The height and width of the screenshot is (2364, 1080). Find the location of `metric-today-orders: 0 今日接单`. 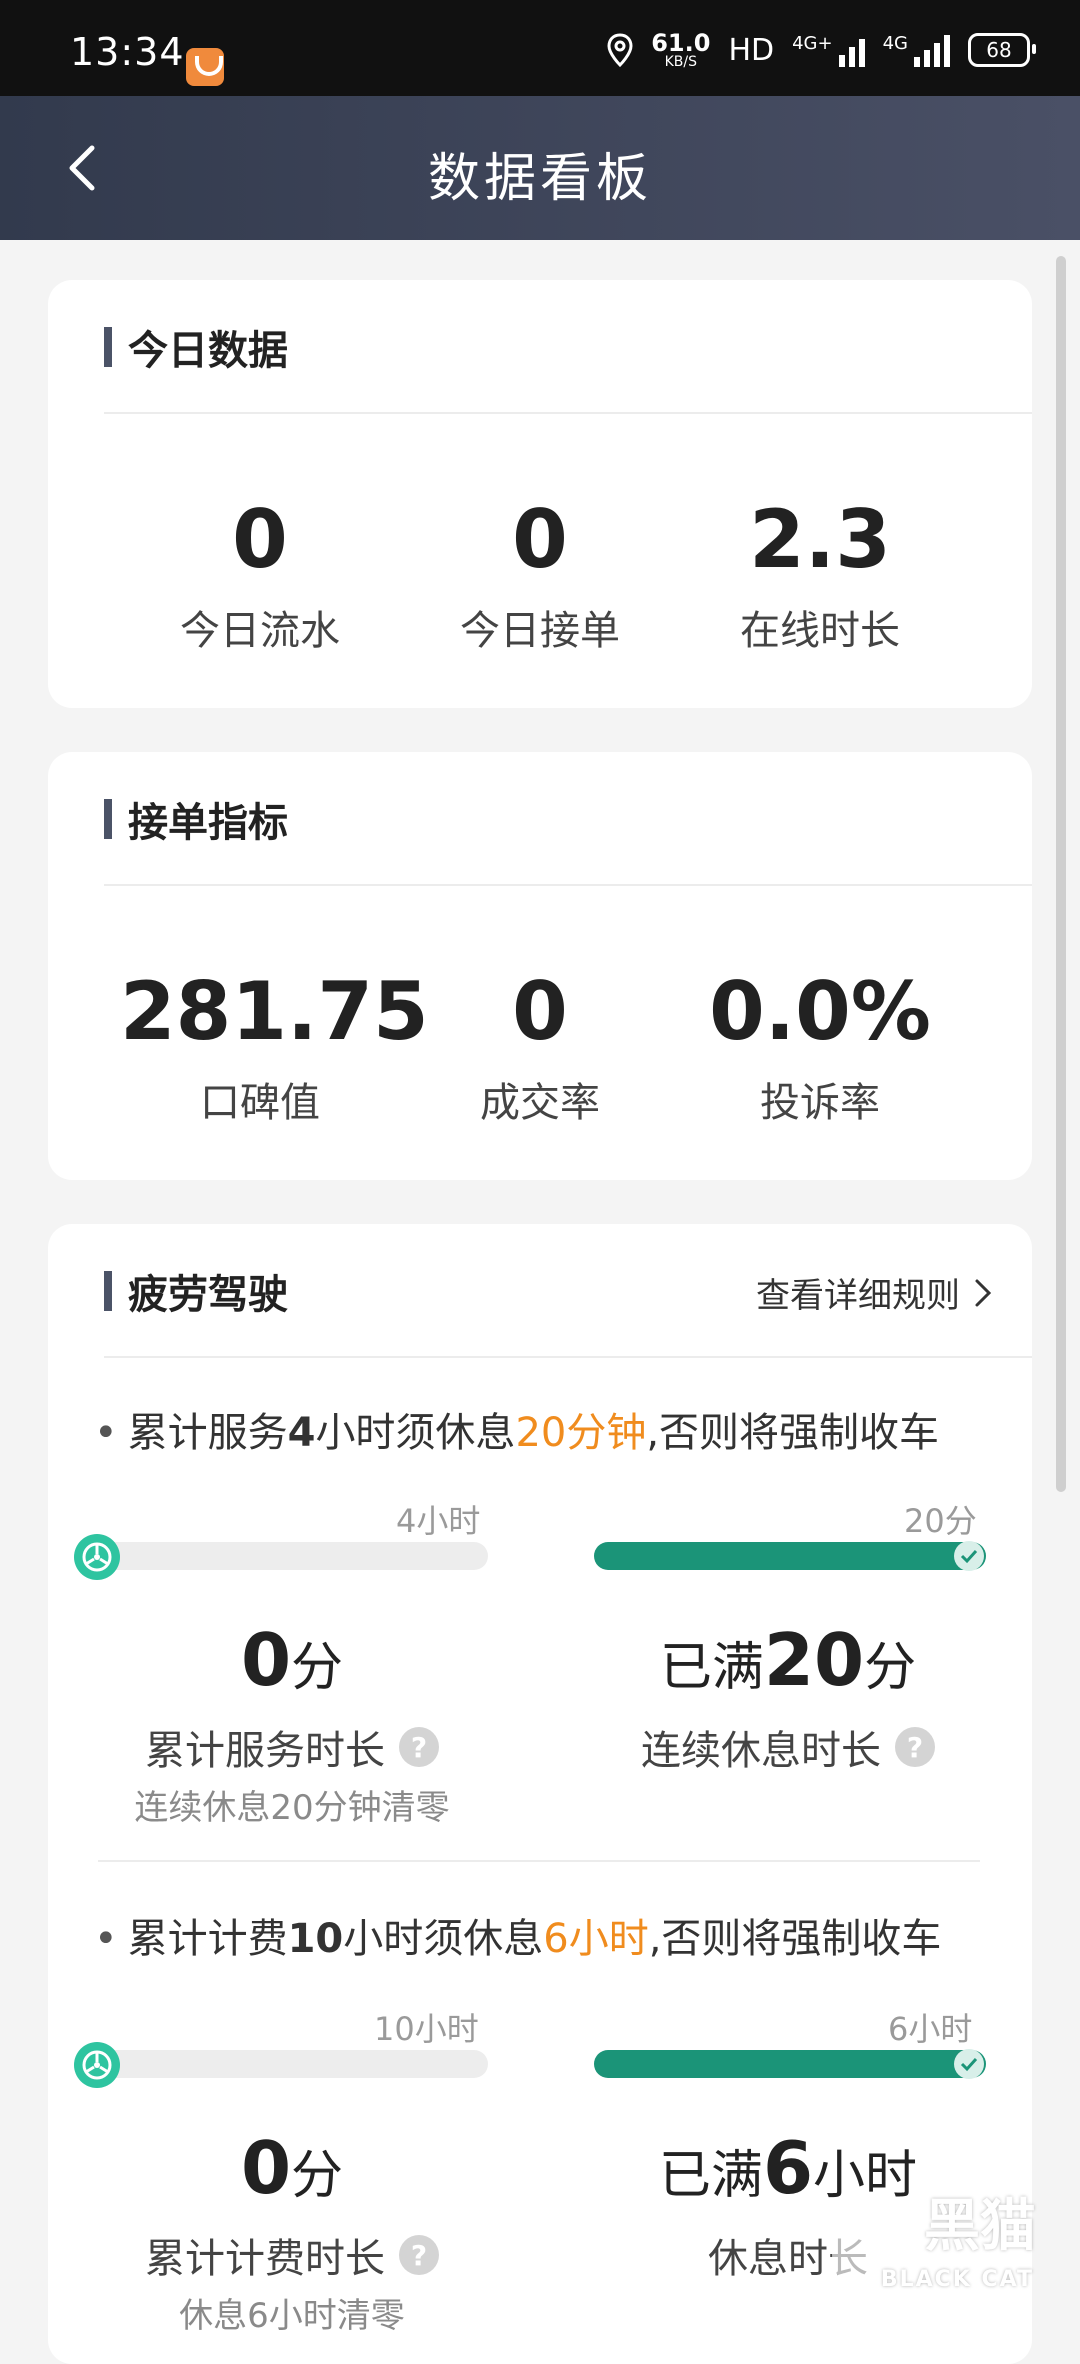

metric-today-orders: 0 今日接单 is located at coordinates (540, 578).